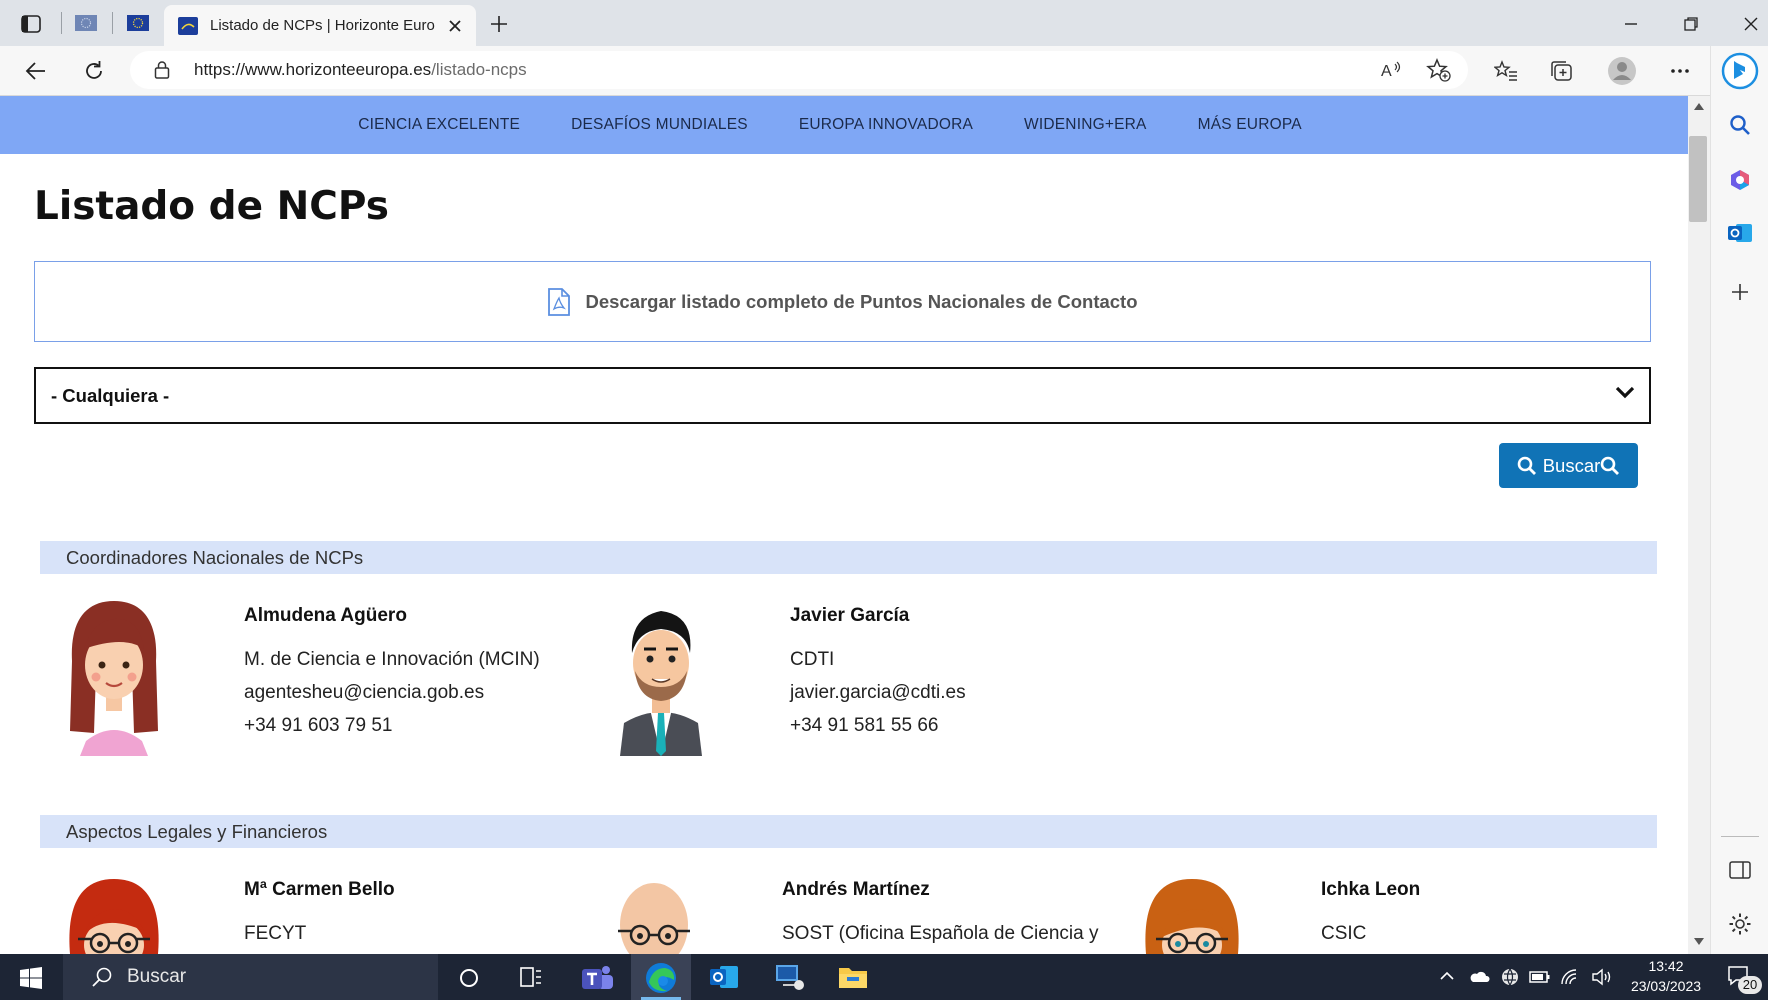 The height and width of the screenshot is (1000, 1768). Describe the element at coordinates (1698, 179) in the screenshot. I see `scrollbar-thumb` at that location.